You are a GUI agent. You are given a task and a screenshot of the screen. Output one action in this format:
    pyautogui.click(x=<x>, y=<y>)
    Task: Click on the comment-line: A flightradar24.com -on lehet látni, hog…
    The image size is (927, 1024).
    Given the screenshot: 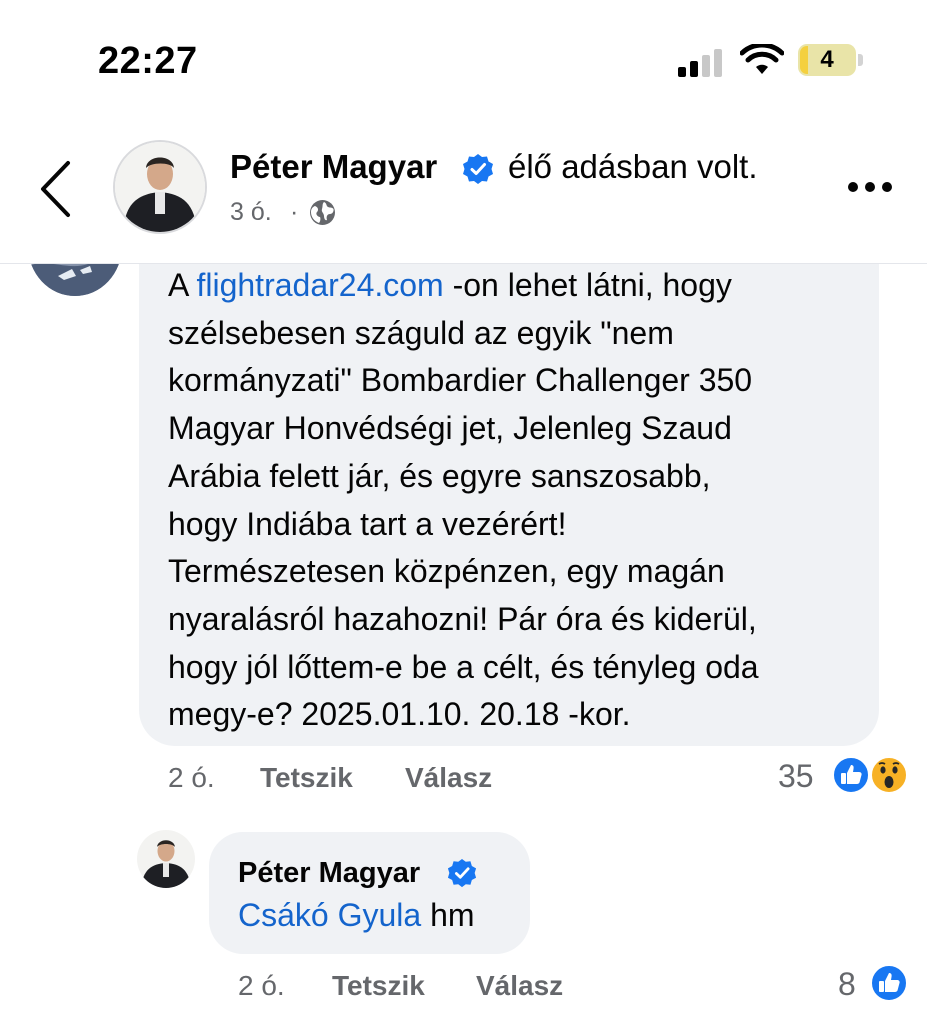 What is the action you would take?
    pyautogui.click(x=450, y=285)
    